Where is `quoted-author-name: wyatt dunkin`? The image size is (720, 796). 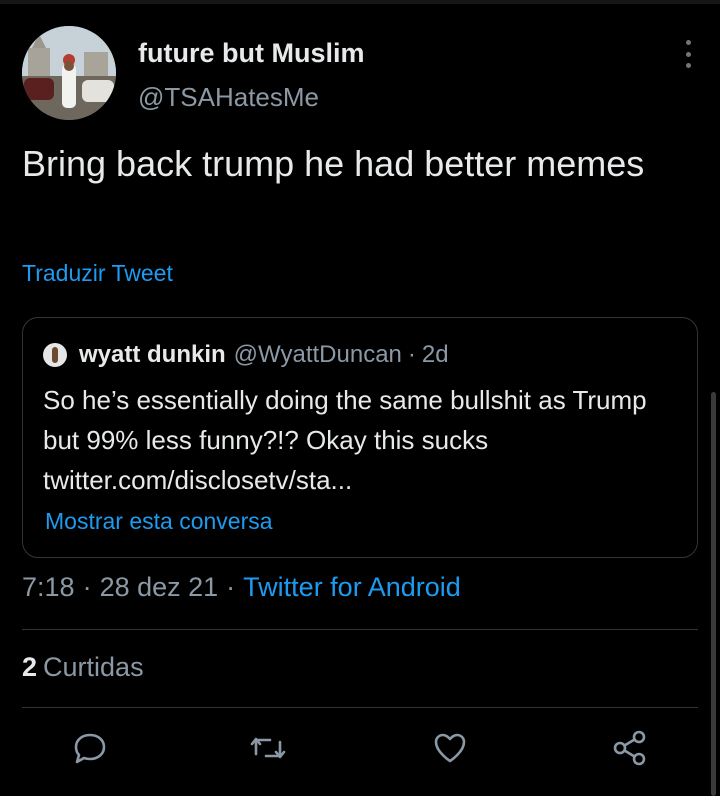
quoted-author-name: wyatt dunkin is located at coordinates (152, 354).